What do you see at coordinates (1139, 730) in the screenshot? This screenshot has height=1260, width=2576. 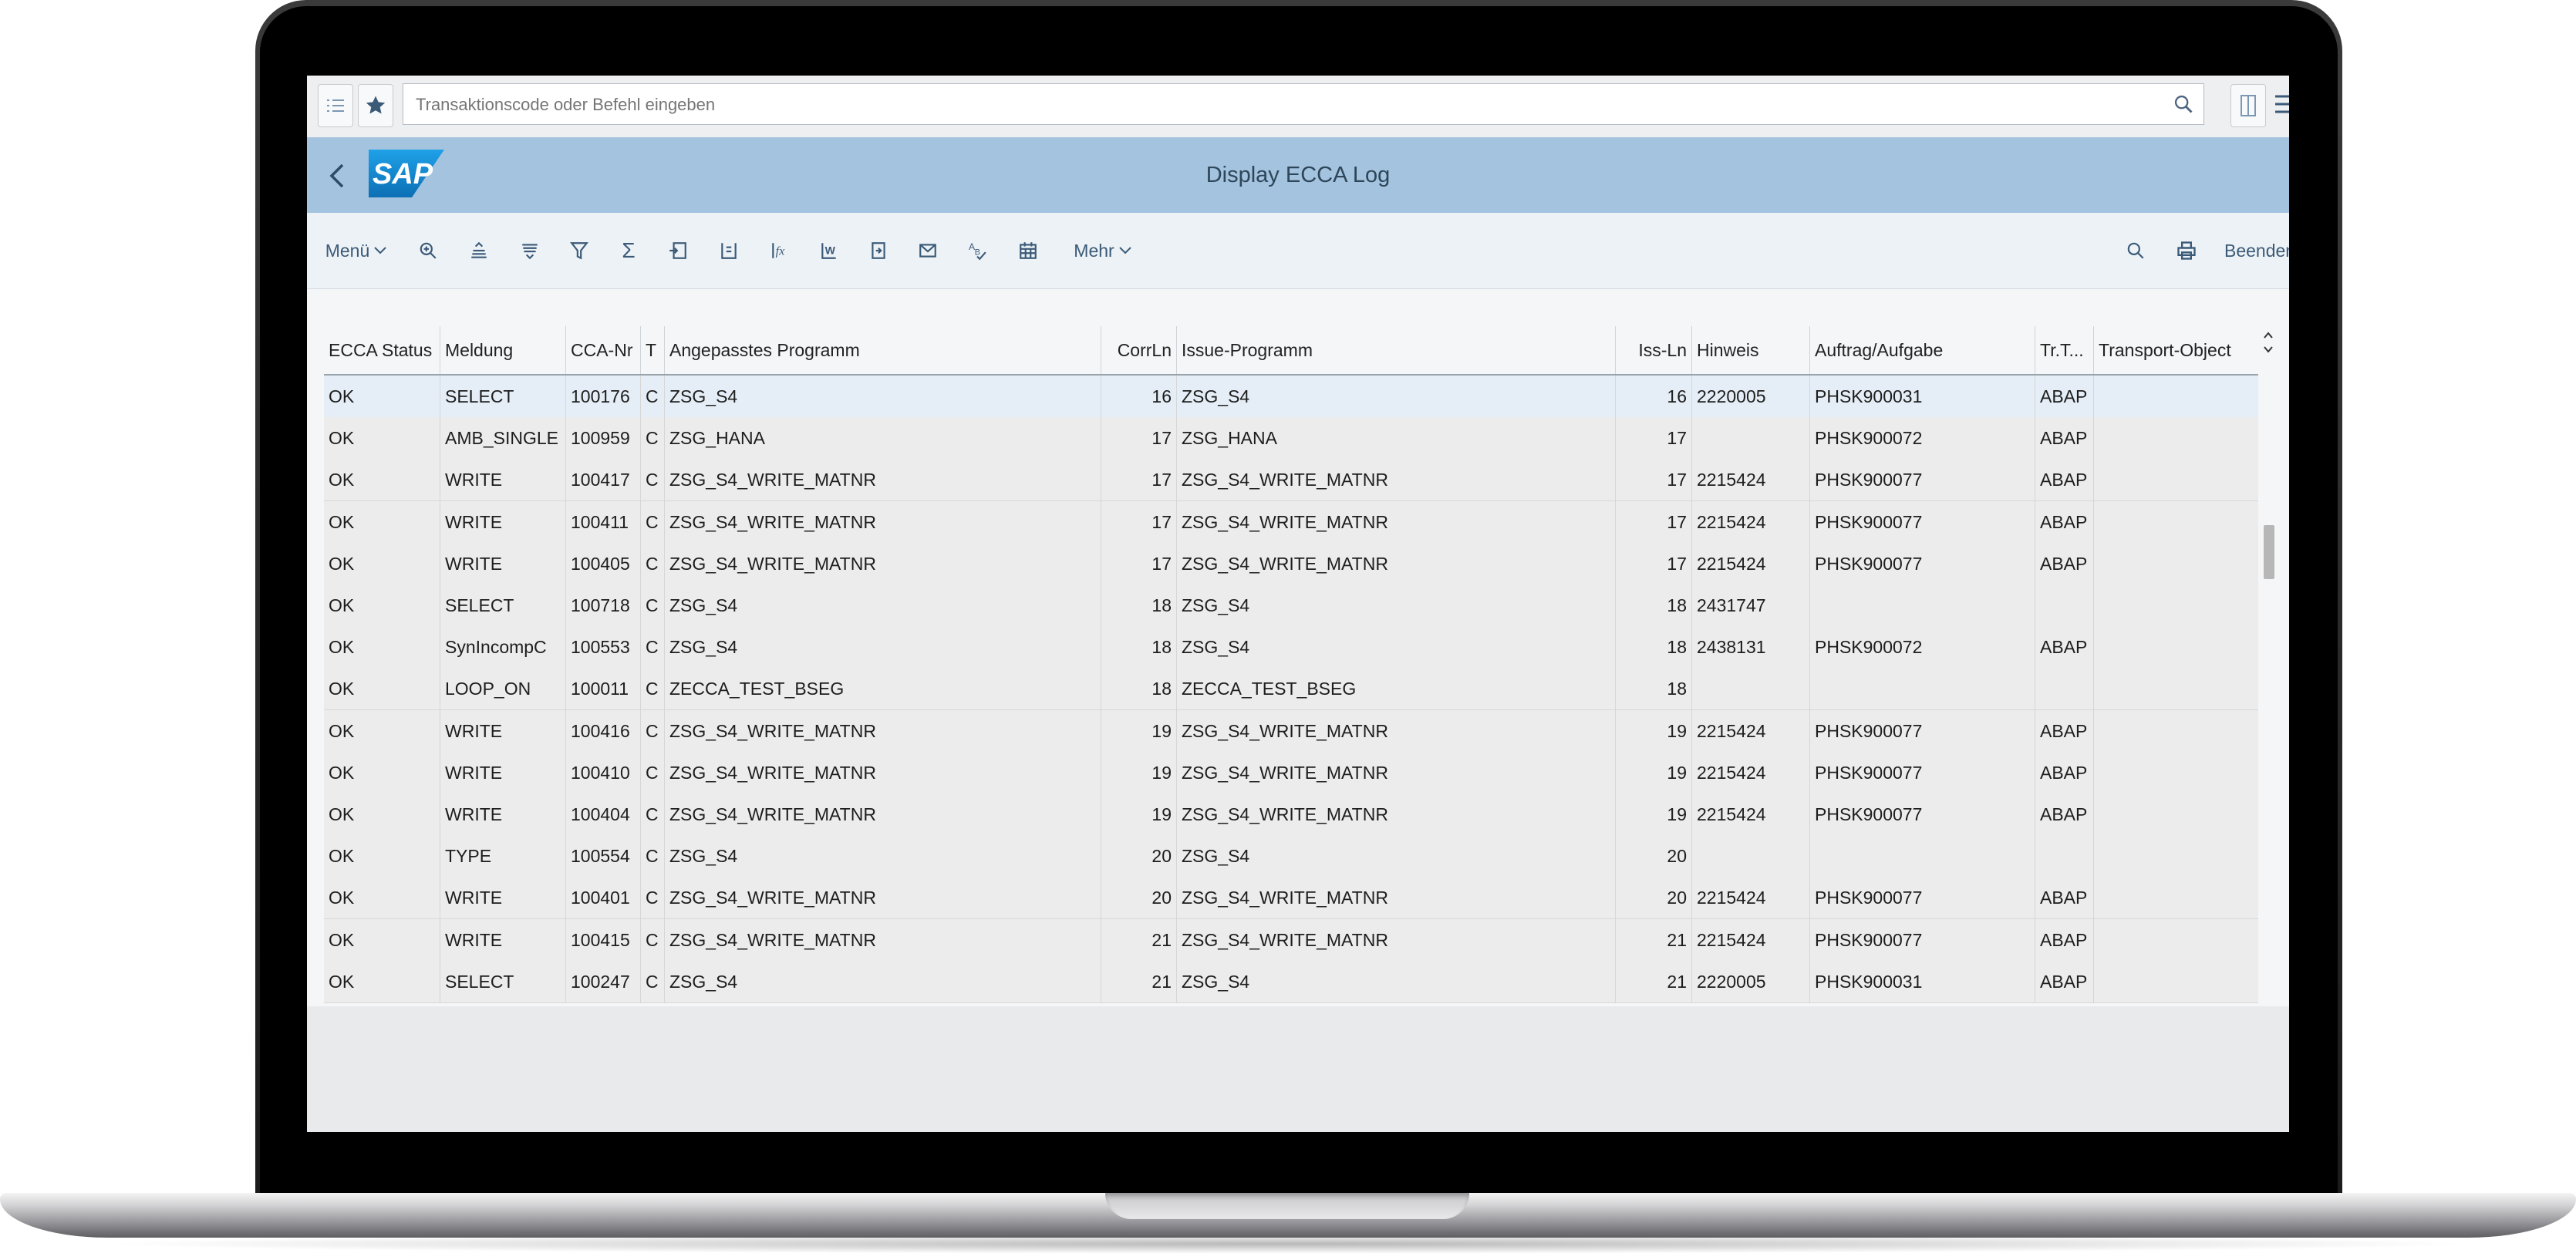 I see `corrln-cell: 19` at bounding box center [1139, 730].